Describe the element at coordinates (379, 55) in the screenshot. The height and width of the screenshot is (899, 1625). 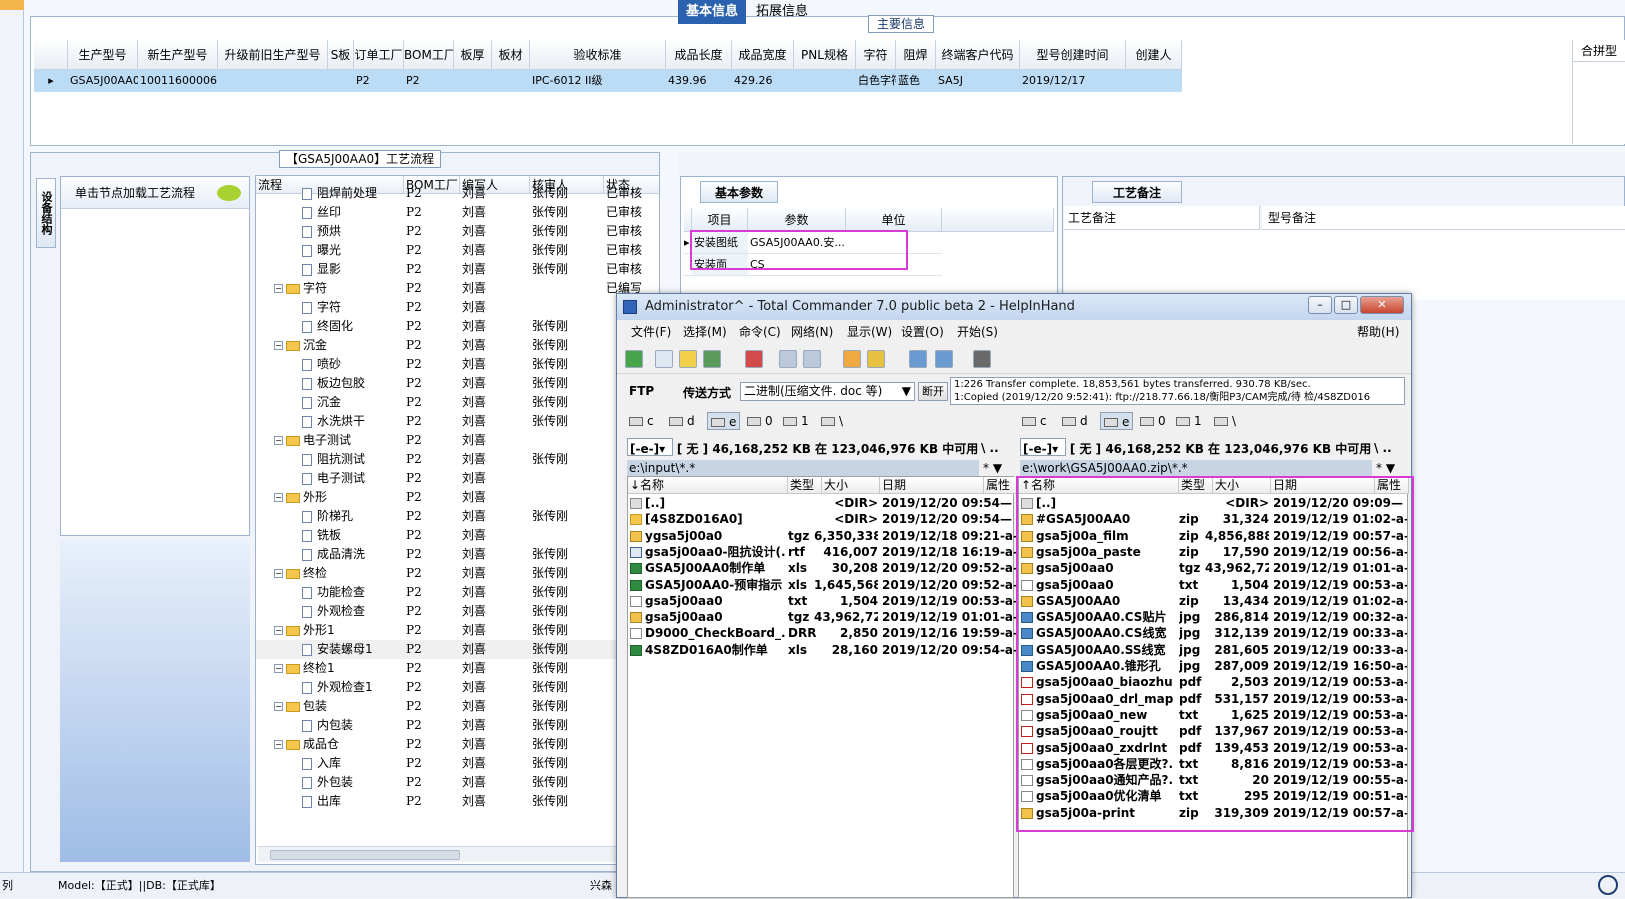
I see `column-header: 订单工厂` at that location.